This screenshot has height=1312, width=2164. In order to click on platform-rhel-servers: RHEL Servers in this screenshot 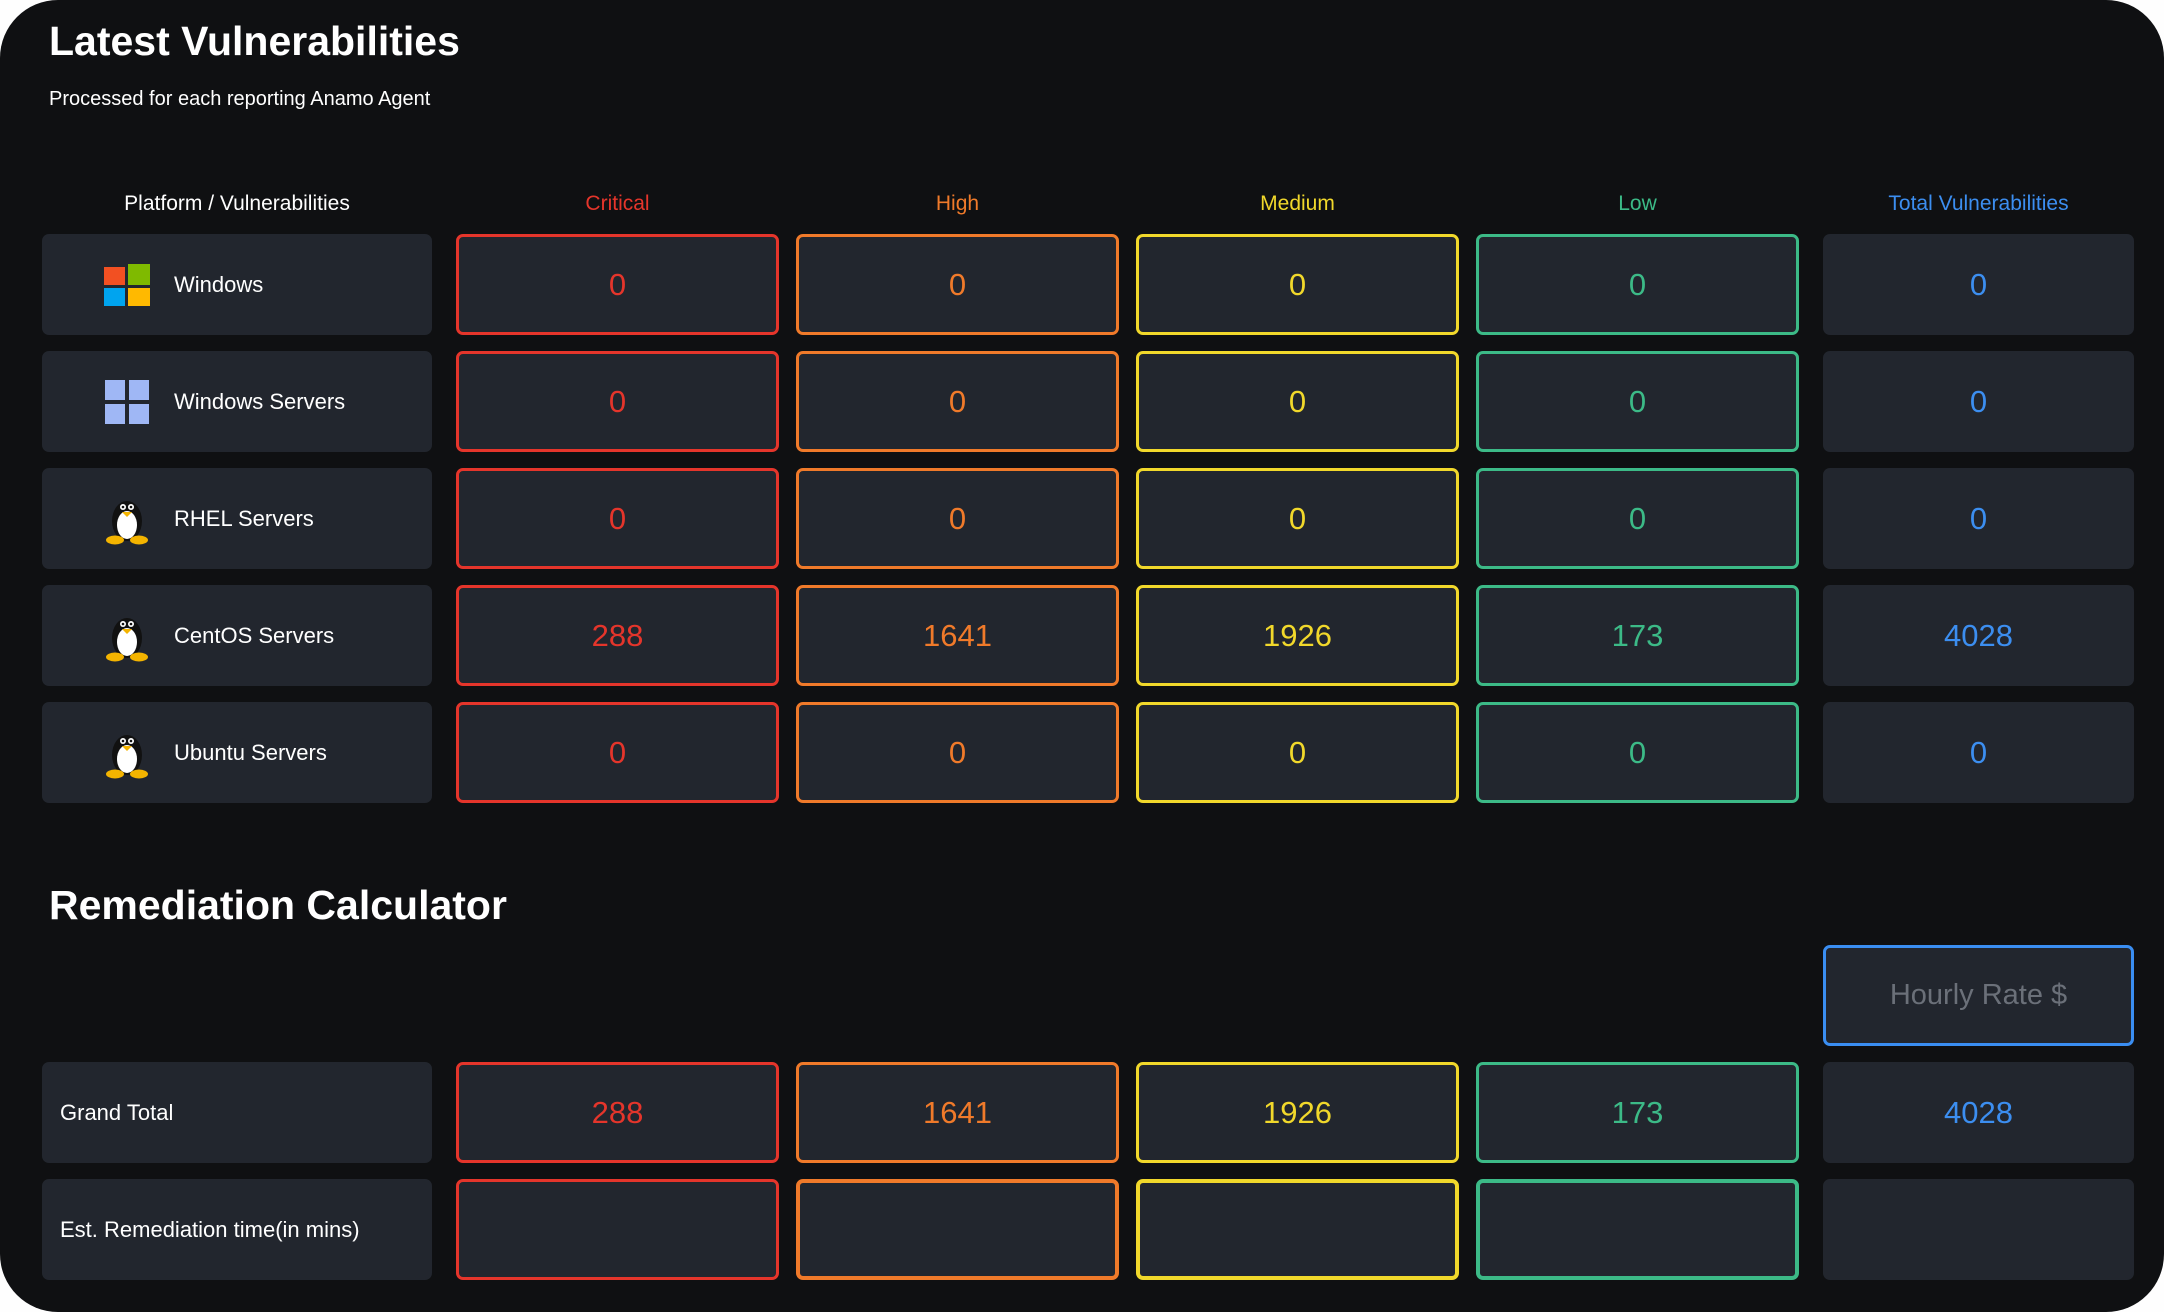, I will do `click(237, 518)`.